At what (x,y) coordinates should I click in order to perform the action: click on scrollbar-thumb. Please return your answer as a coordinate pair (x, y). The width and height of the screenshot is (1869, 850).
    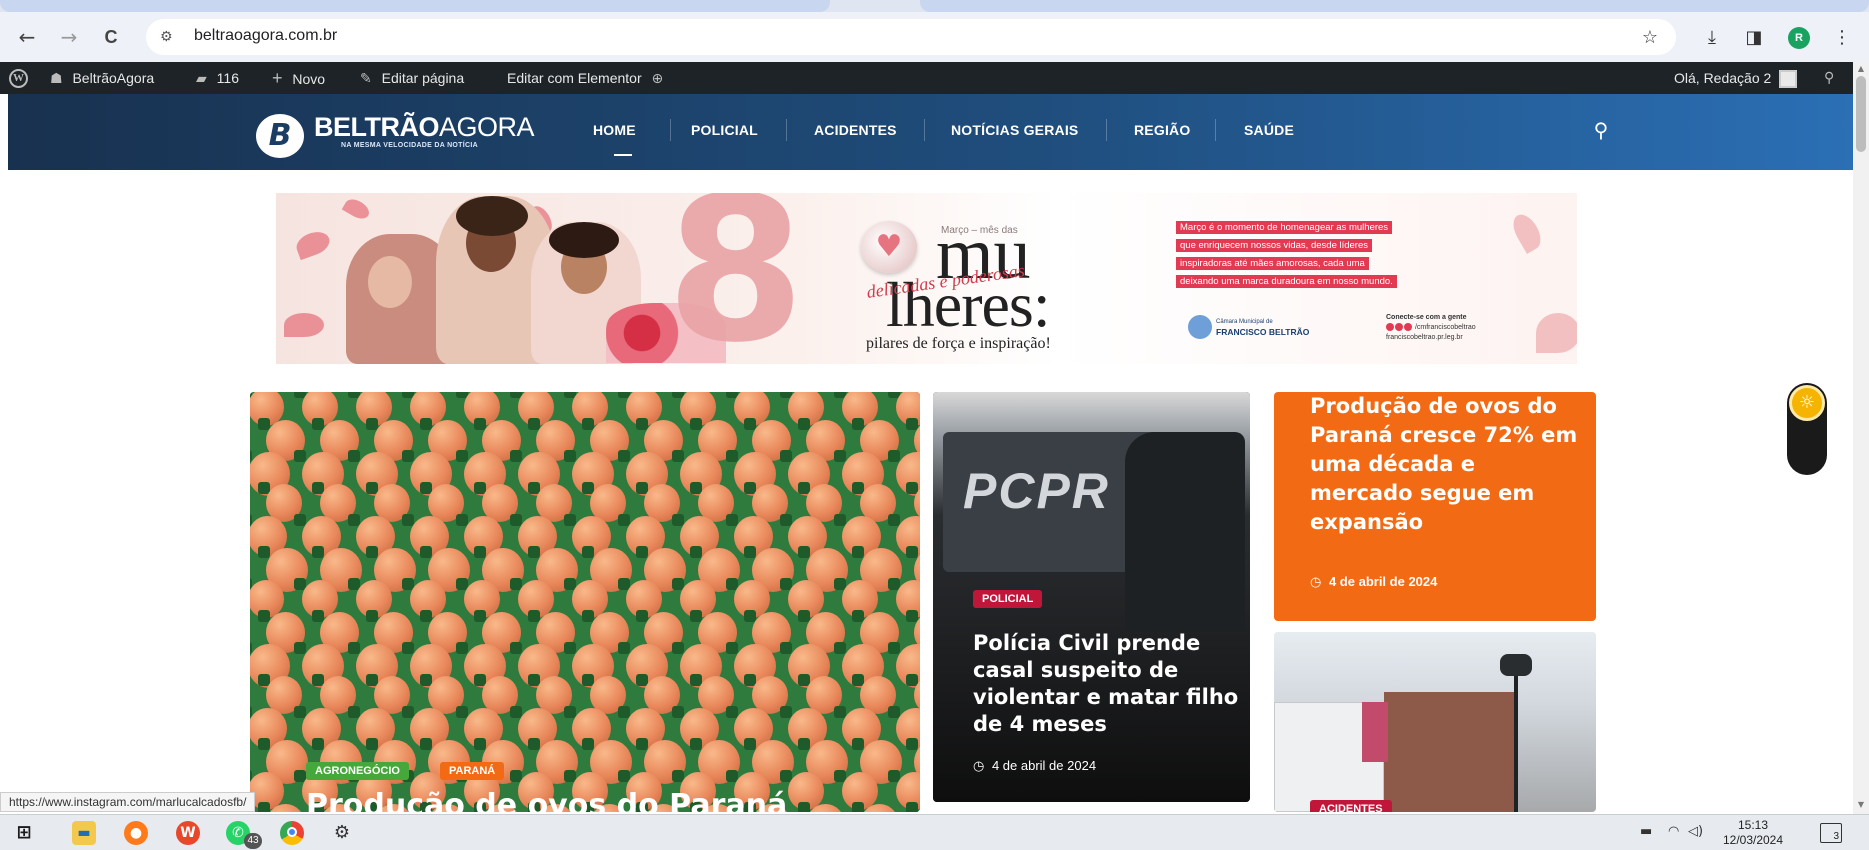
    Looking at the image, I should click on (1861, 114).